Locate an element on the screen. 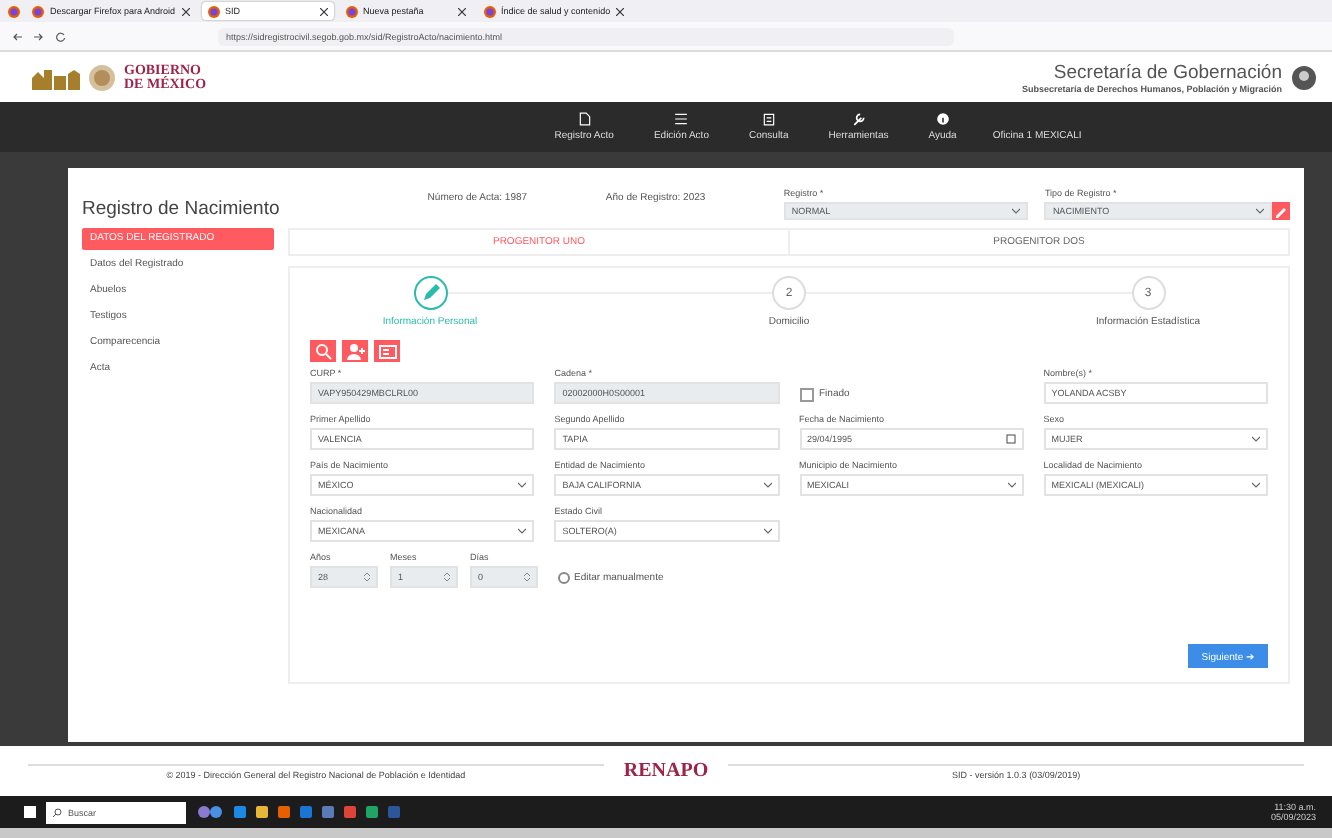  info-icon is located at coordinates (942, 119).